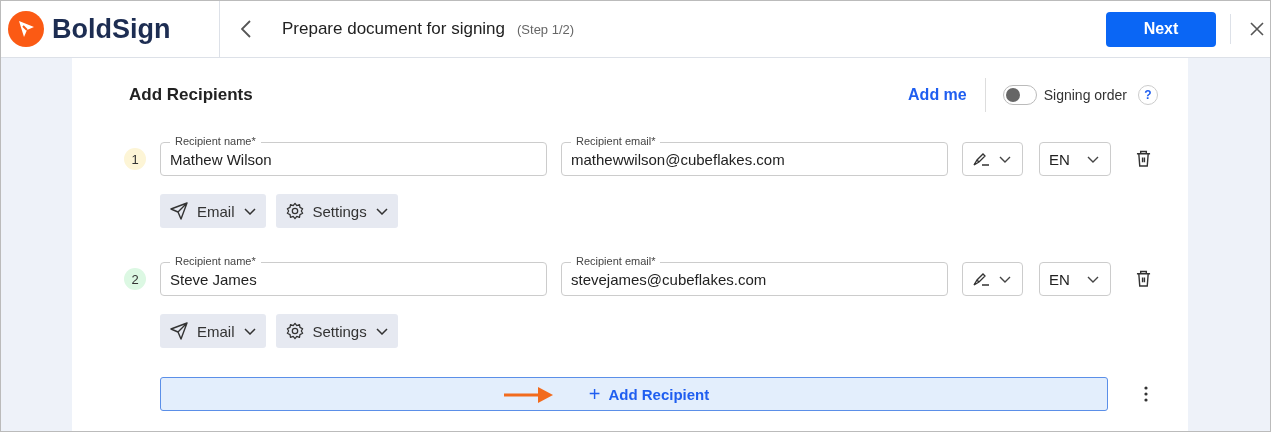 The image size is (1271, 432). Describe the element at coordinates (937, 95) in the screenshot. I see `add-me-link: Add me` at that location.